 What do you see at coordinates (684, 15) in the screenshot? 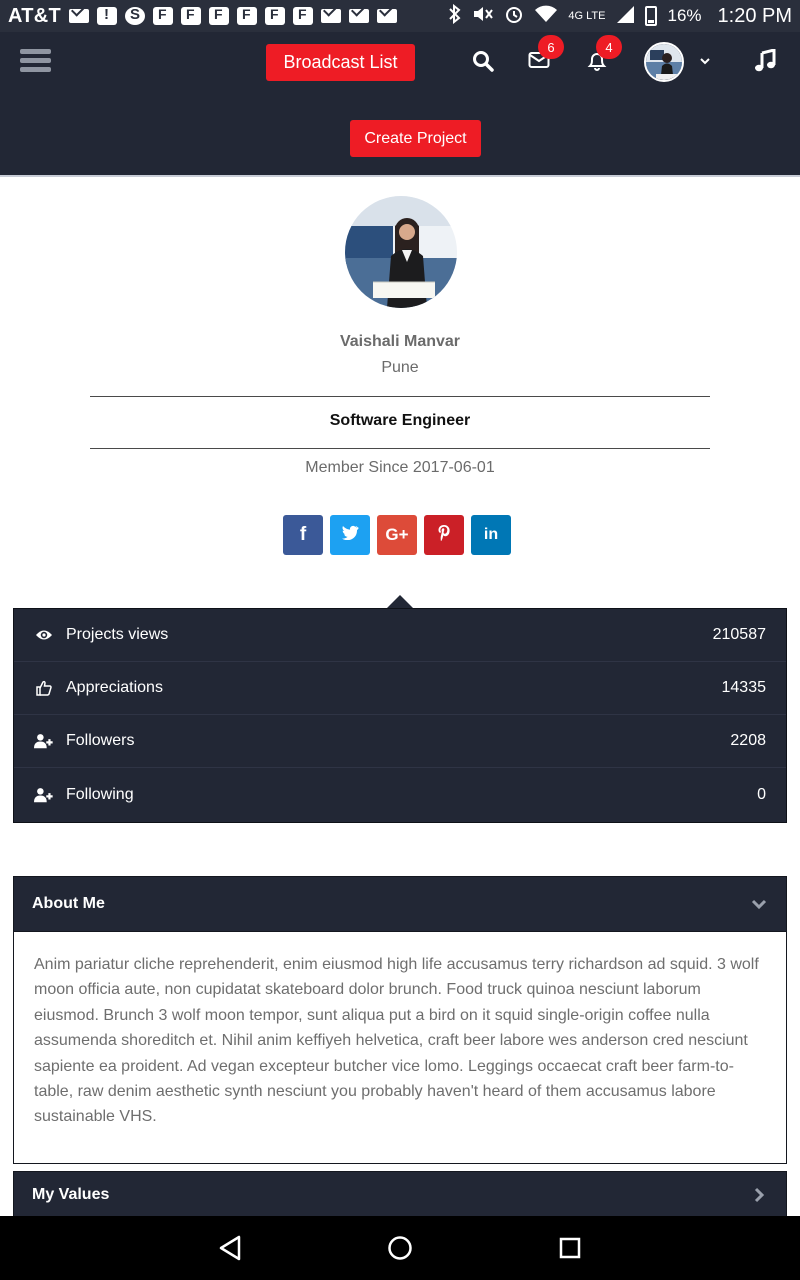
I see `battery-level: 16%` at bounding box center [684, 15].